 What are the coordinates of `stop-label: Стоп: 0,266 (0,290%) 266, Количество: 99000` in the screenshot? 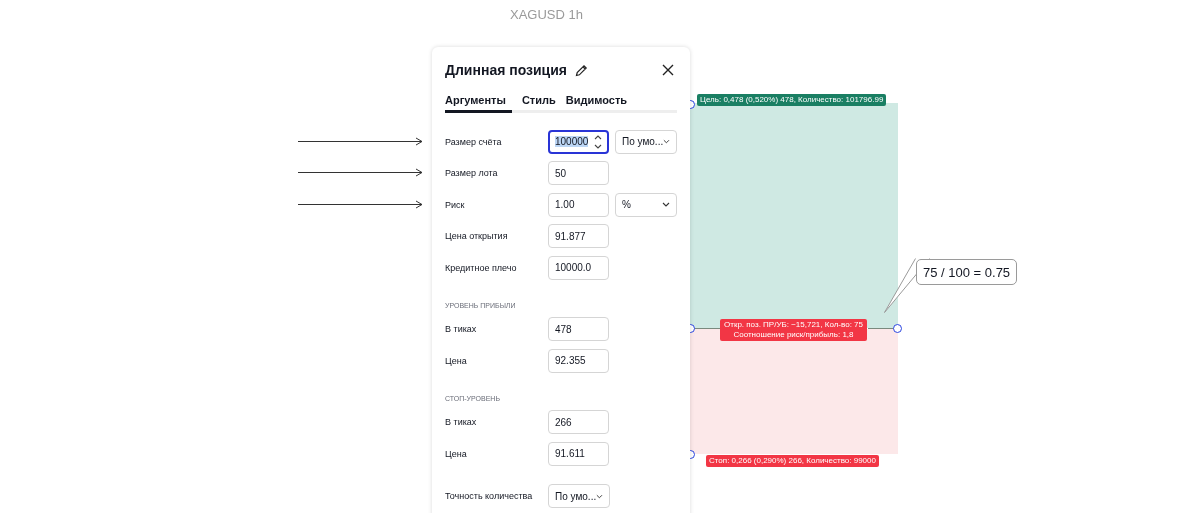 It's located at (792, 461).